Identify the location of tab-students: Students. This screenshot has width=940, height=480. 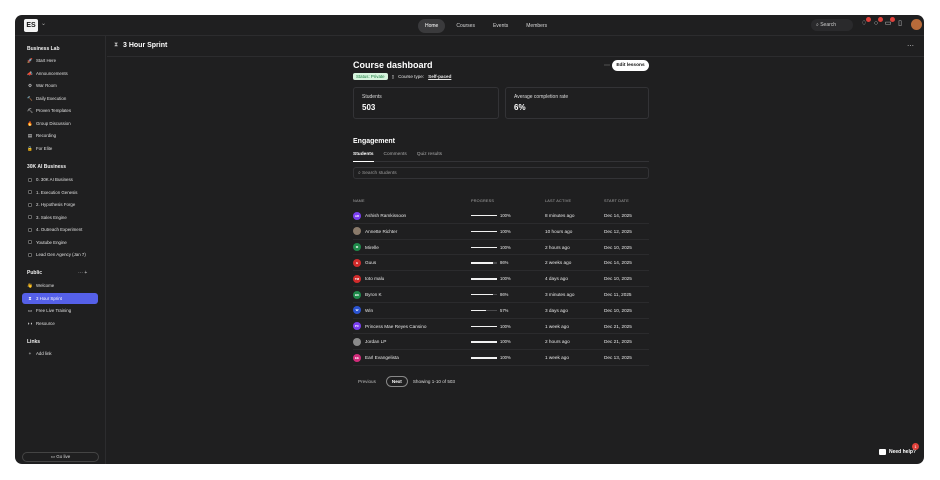
(363, 157).